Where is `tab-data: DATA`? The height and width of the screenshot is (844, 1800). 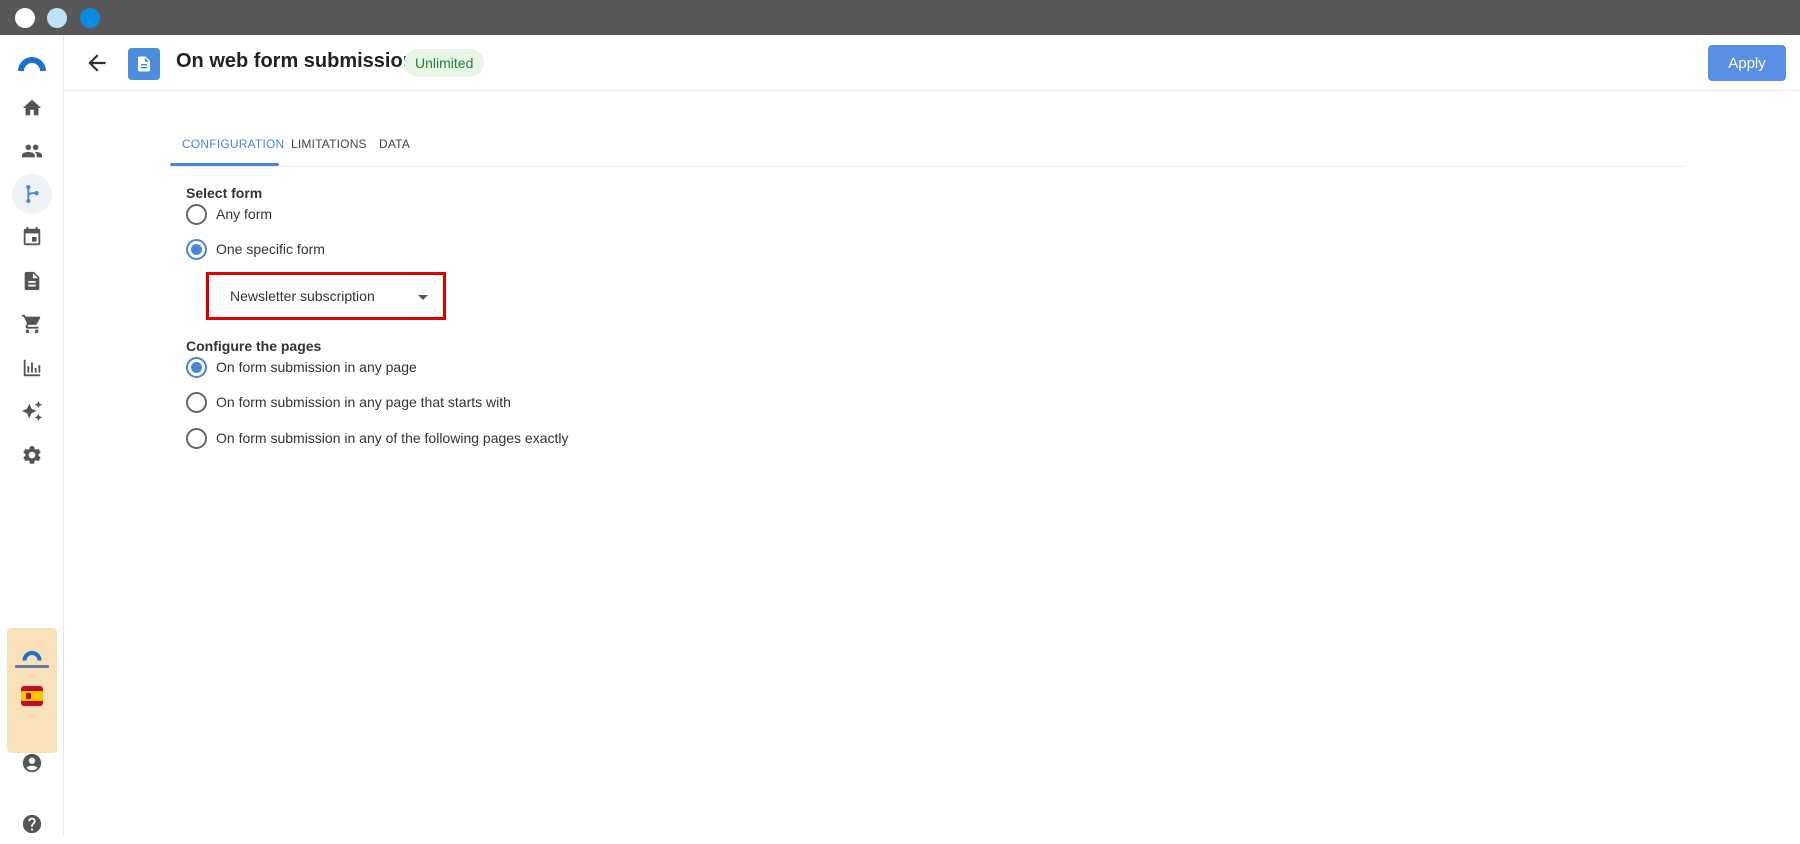
tab-data: DATA is located at coordinates (394, 147).